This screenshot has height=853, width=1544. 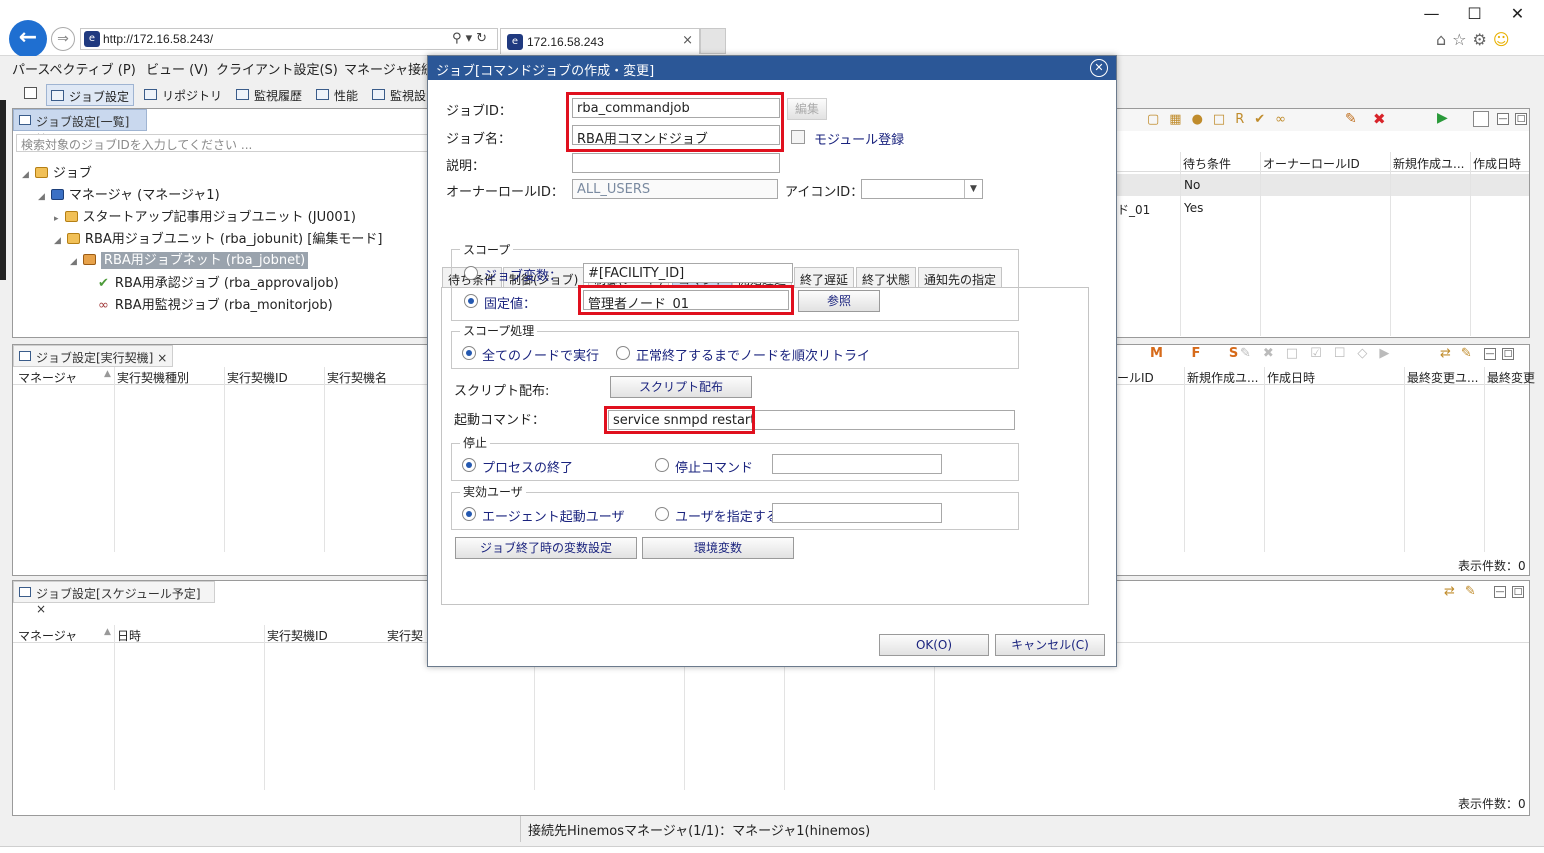 I want to click on job-action-icons: ▢▦●□R✔∞, so click(x=1221, y=119).